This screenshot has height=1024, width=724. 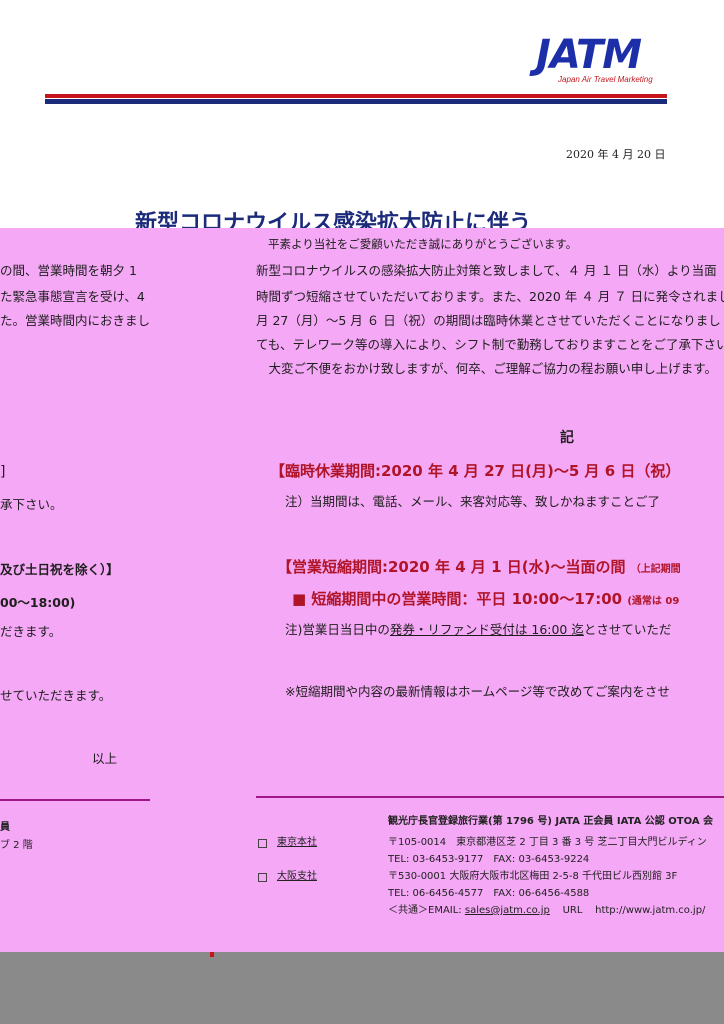 What do you see at coordinates (423, 244) in the screenshot?
I see `greeting-line: 平素より当社をご愛顧いただき誠にありがとうございます。` at bounding box center [423, 244].